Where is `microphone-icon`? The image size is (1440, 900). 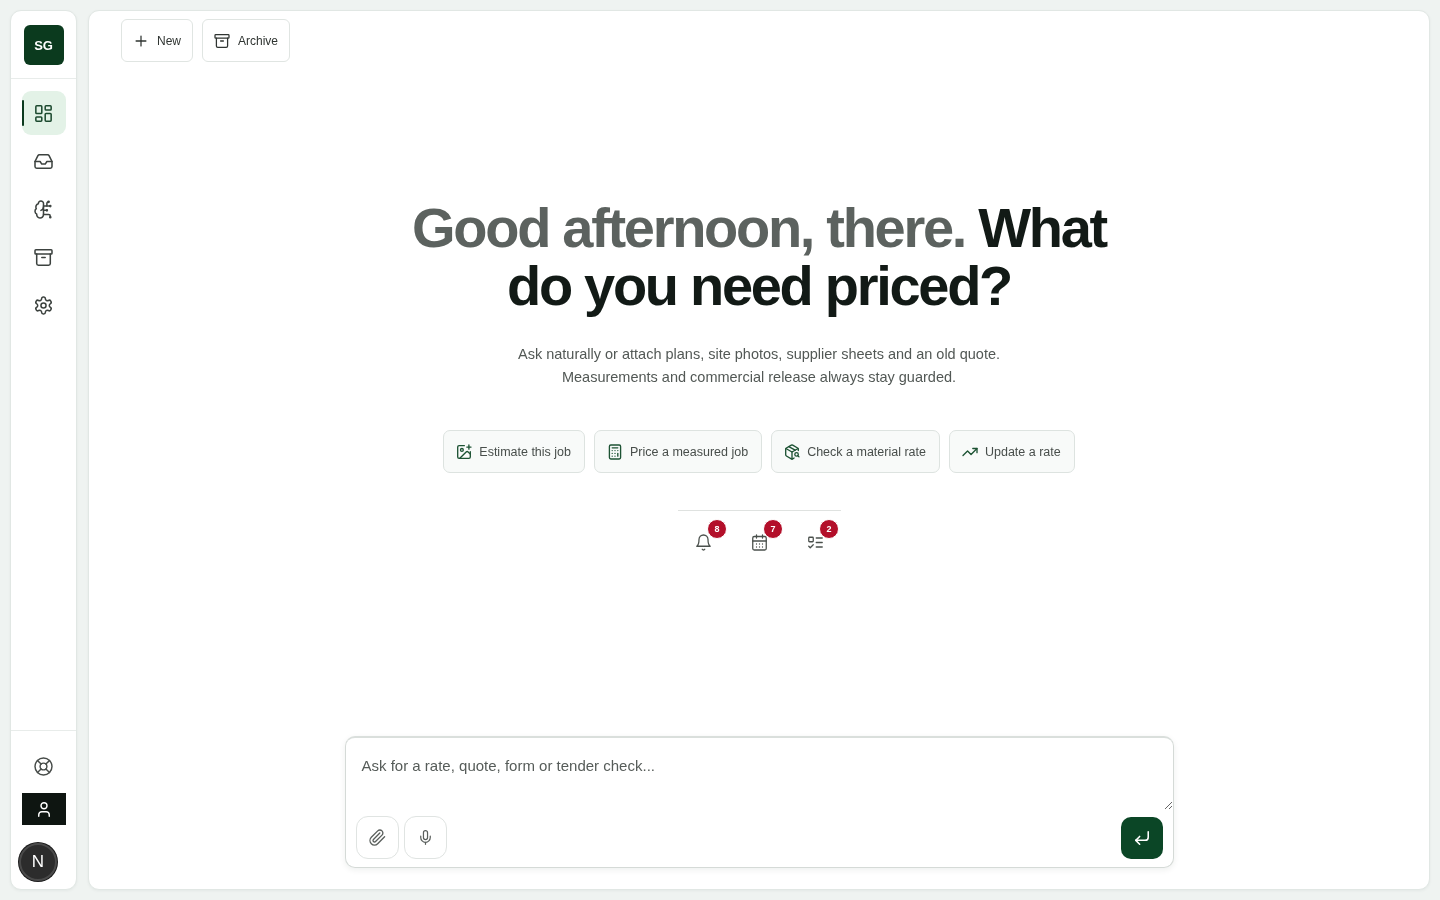
microphone-icon is located at coordinates (425, 837).